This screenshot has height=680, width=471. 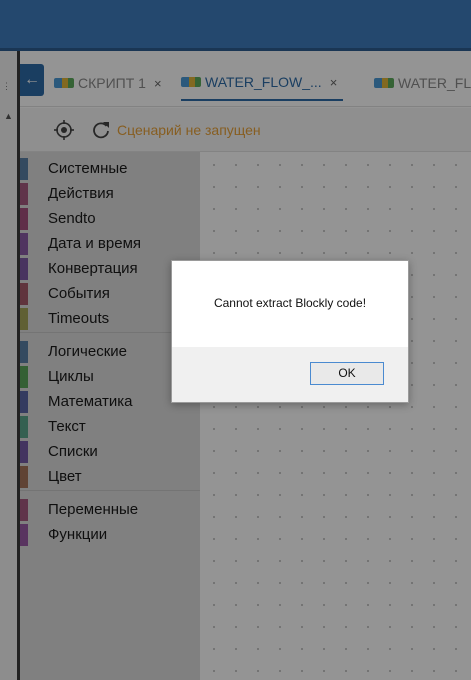 I want to click on error-dialog: Cannot extract Blockly code! OK, so click(x=290, y=331).